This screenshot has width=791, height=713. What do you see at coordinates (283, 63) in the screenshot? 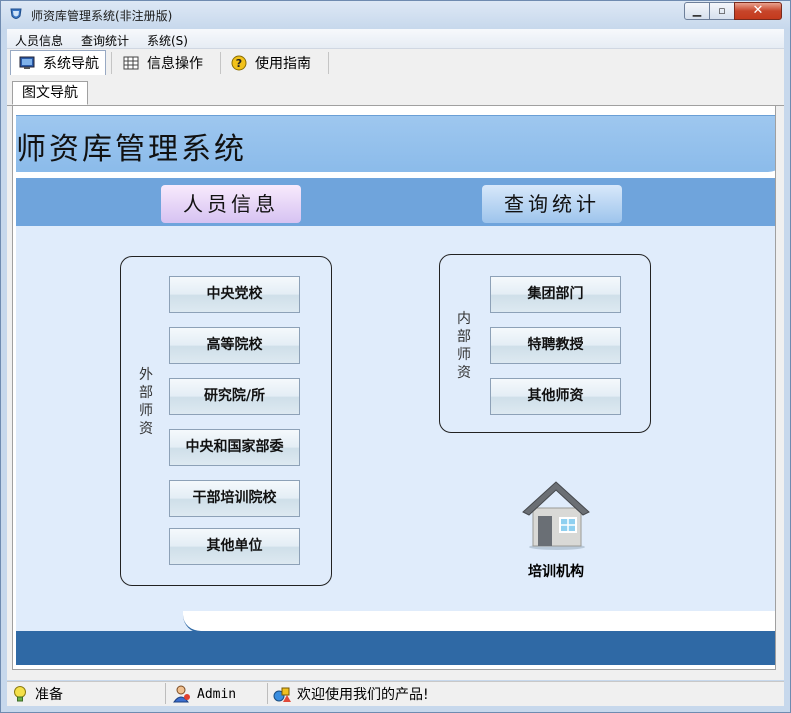
I see `toolbar-guide-label: 使用指南` at bounding box center [283, 63].